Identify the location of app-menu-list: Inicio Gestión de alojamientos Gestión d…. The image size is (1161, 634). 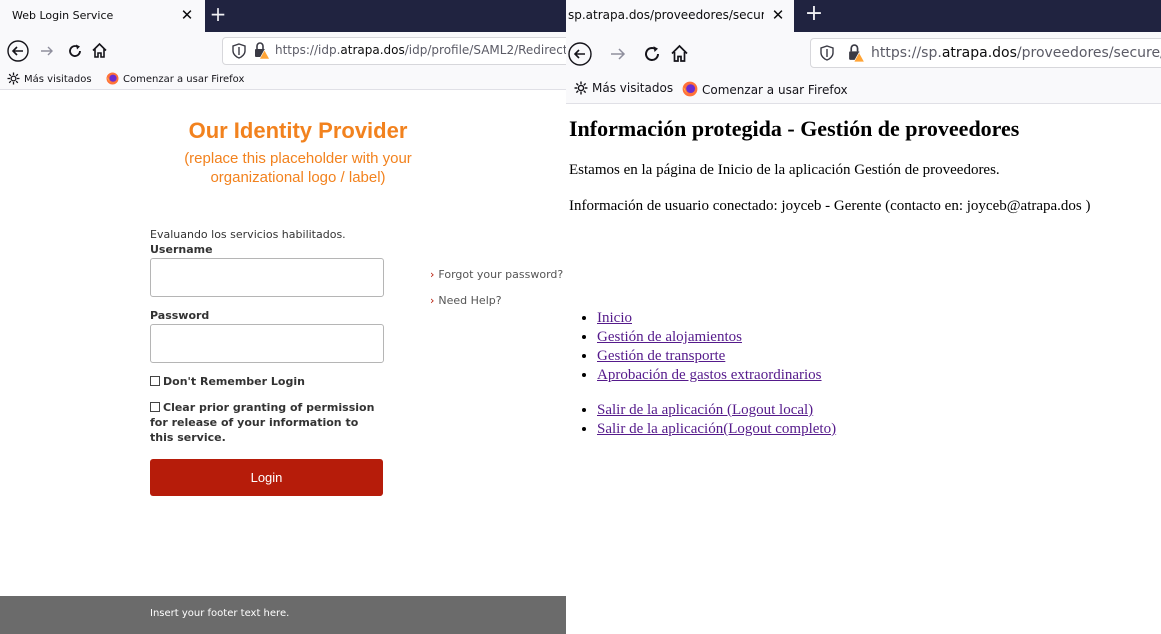
(709, 347).